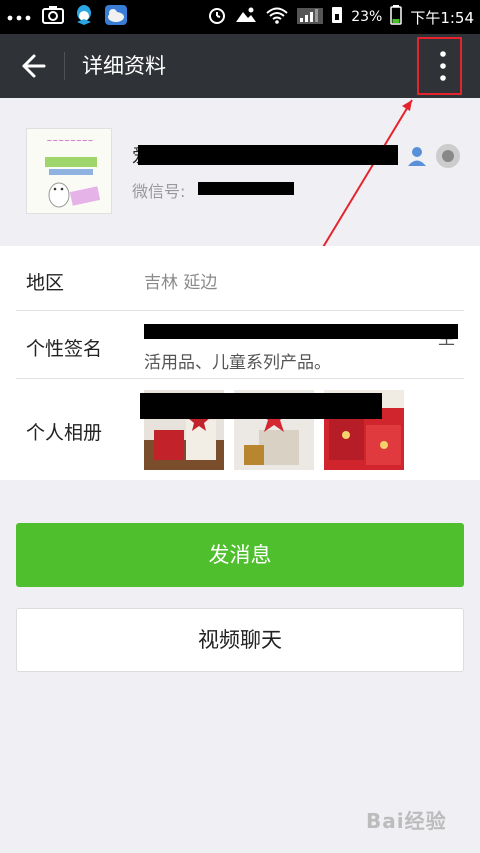  Describe the element at coordinates (64, 66) in the screenshot. I see `header-divider` at that location.